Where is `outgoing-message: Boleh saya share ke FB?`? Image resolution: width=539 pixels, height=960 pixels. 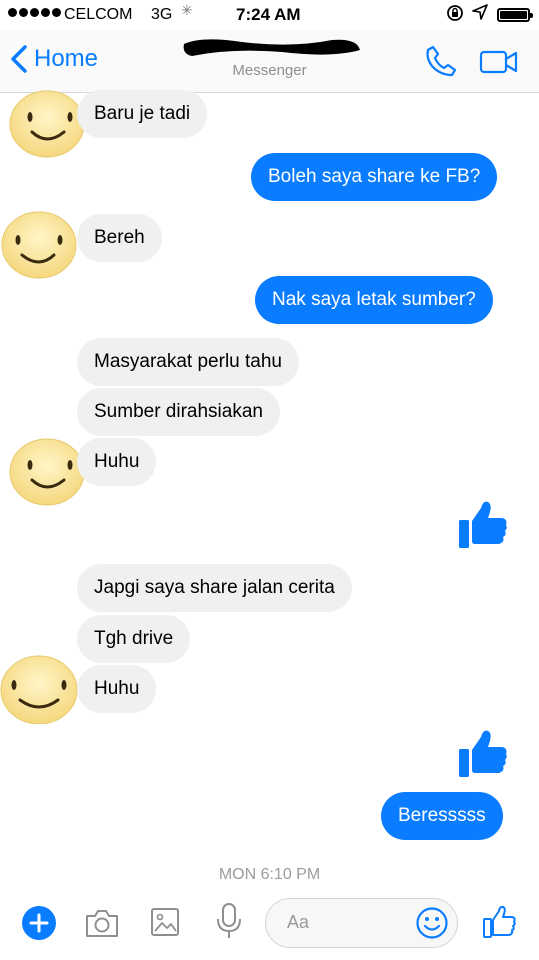
outgoing-message: Boleh saya share ke FB? is located at coordinates (374, 177).